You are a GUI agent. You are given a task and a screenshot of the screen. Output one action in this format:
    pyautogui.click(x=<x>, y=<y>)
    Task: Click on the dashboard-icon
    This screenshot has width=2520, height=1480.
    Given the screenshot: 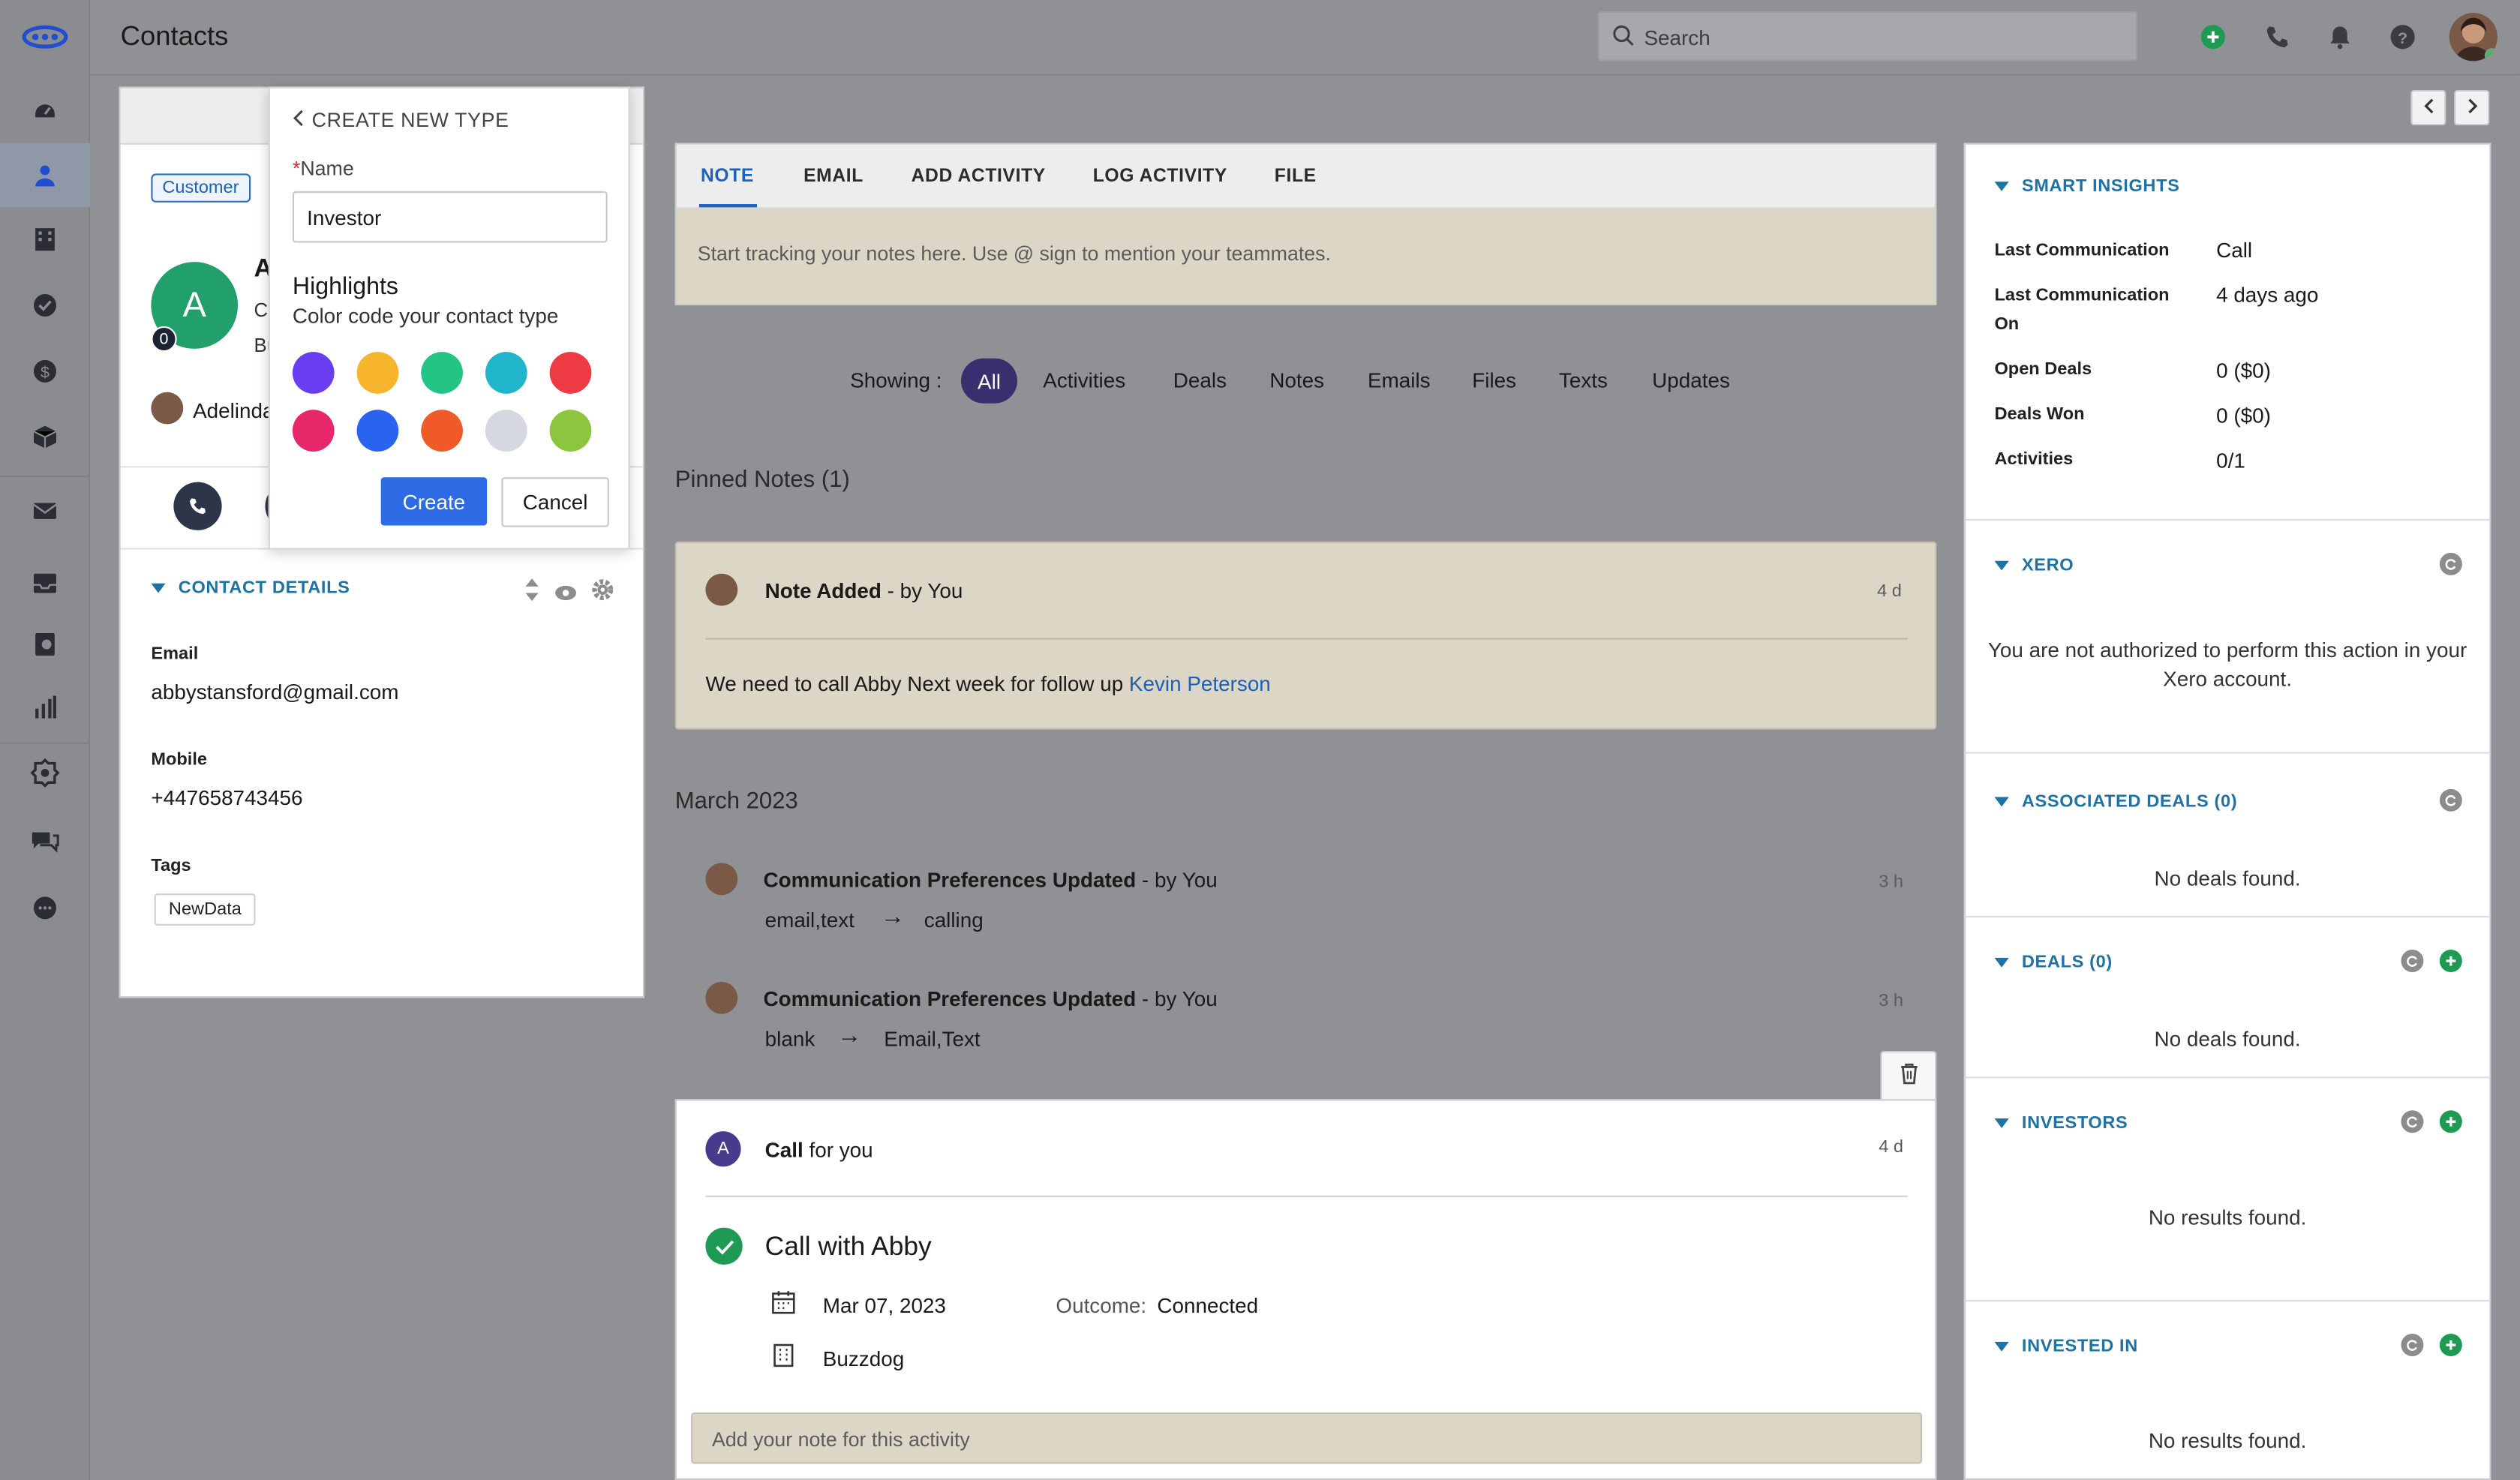 What is the action you would take?
    pyautogui.click(x=45, y=109)
    